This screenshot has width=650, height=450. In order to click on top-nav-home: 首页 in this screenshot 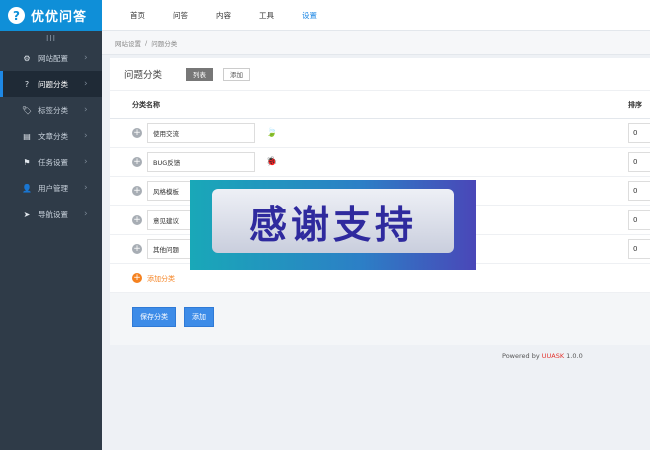, I will do `click(137, 15)`.